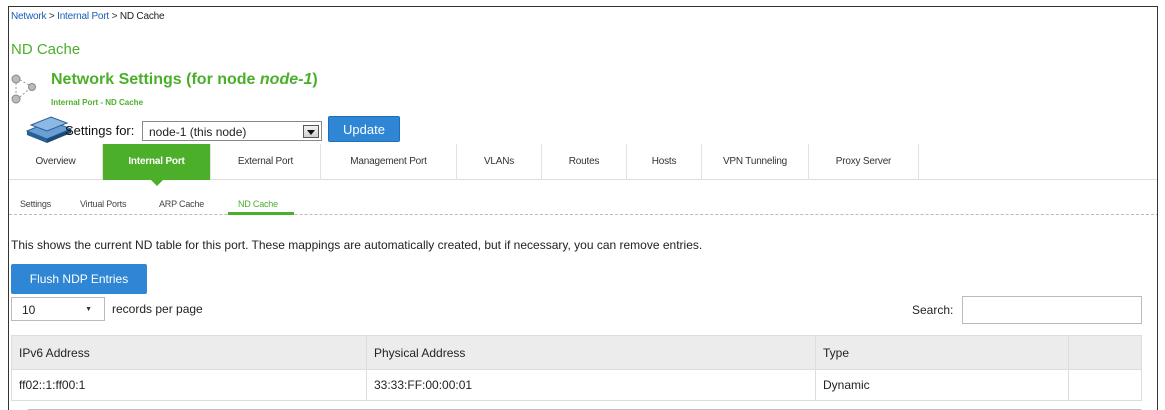 The width and height of the screenshot is (1165, 410). What do you see at coordinates (79, 279) in the screenshot?
I see `flush-ndp-entries-button: Flush NDP Entries` at bounding box center [79, 279].